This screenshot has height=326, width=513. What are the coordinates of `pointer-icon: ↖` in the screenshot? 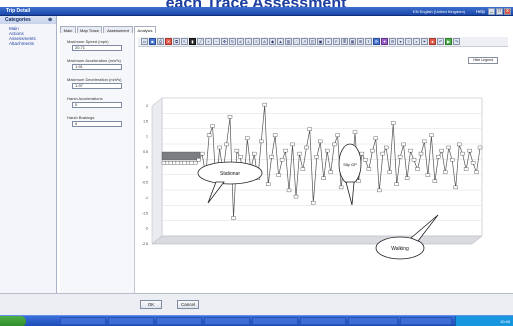 It's located at (184, 41).